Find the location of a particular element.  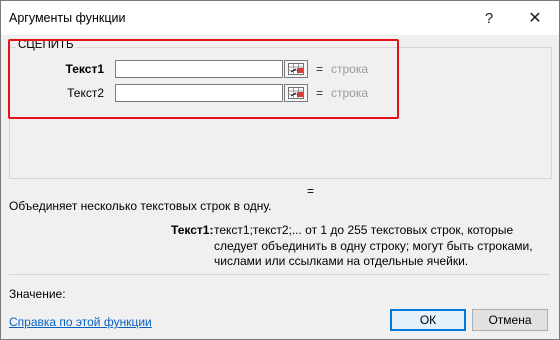

argument-description-label: Текст1: is located at coordinates (192, 230).